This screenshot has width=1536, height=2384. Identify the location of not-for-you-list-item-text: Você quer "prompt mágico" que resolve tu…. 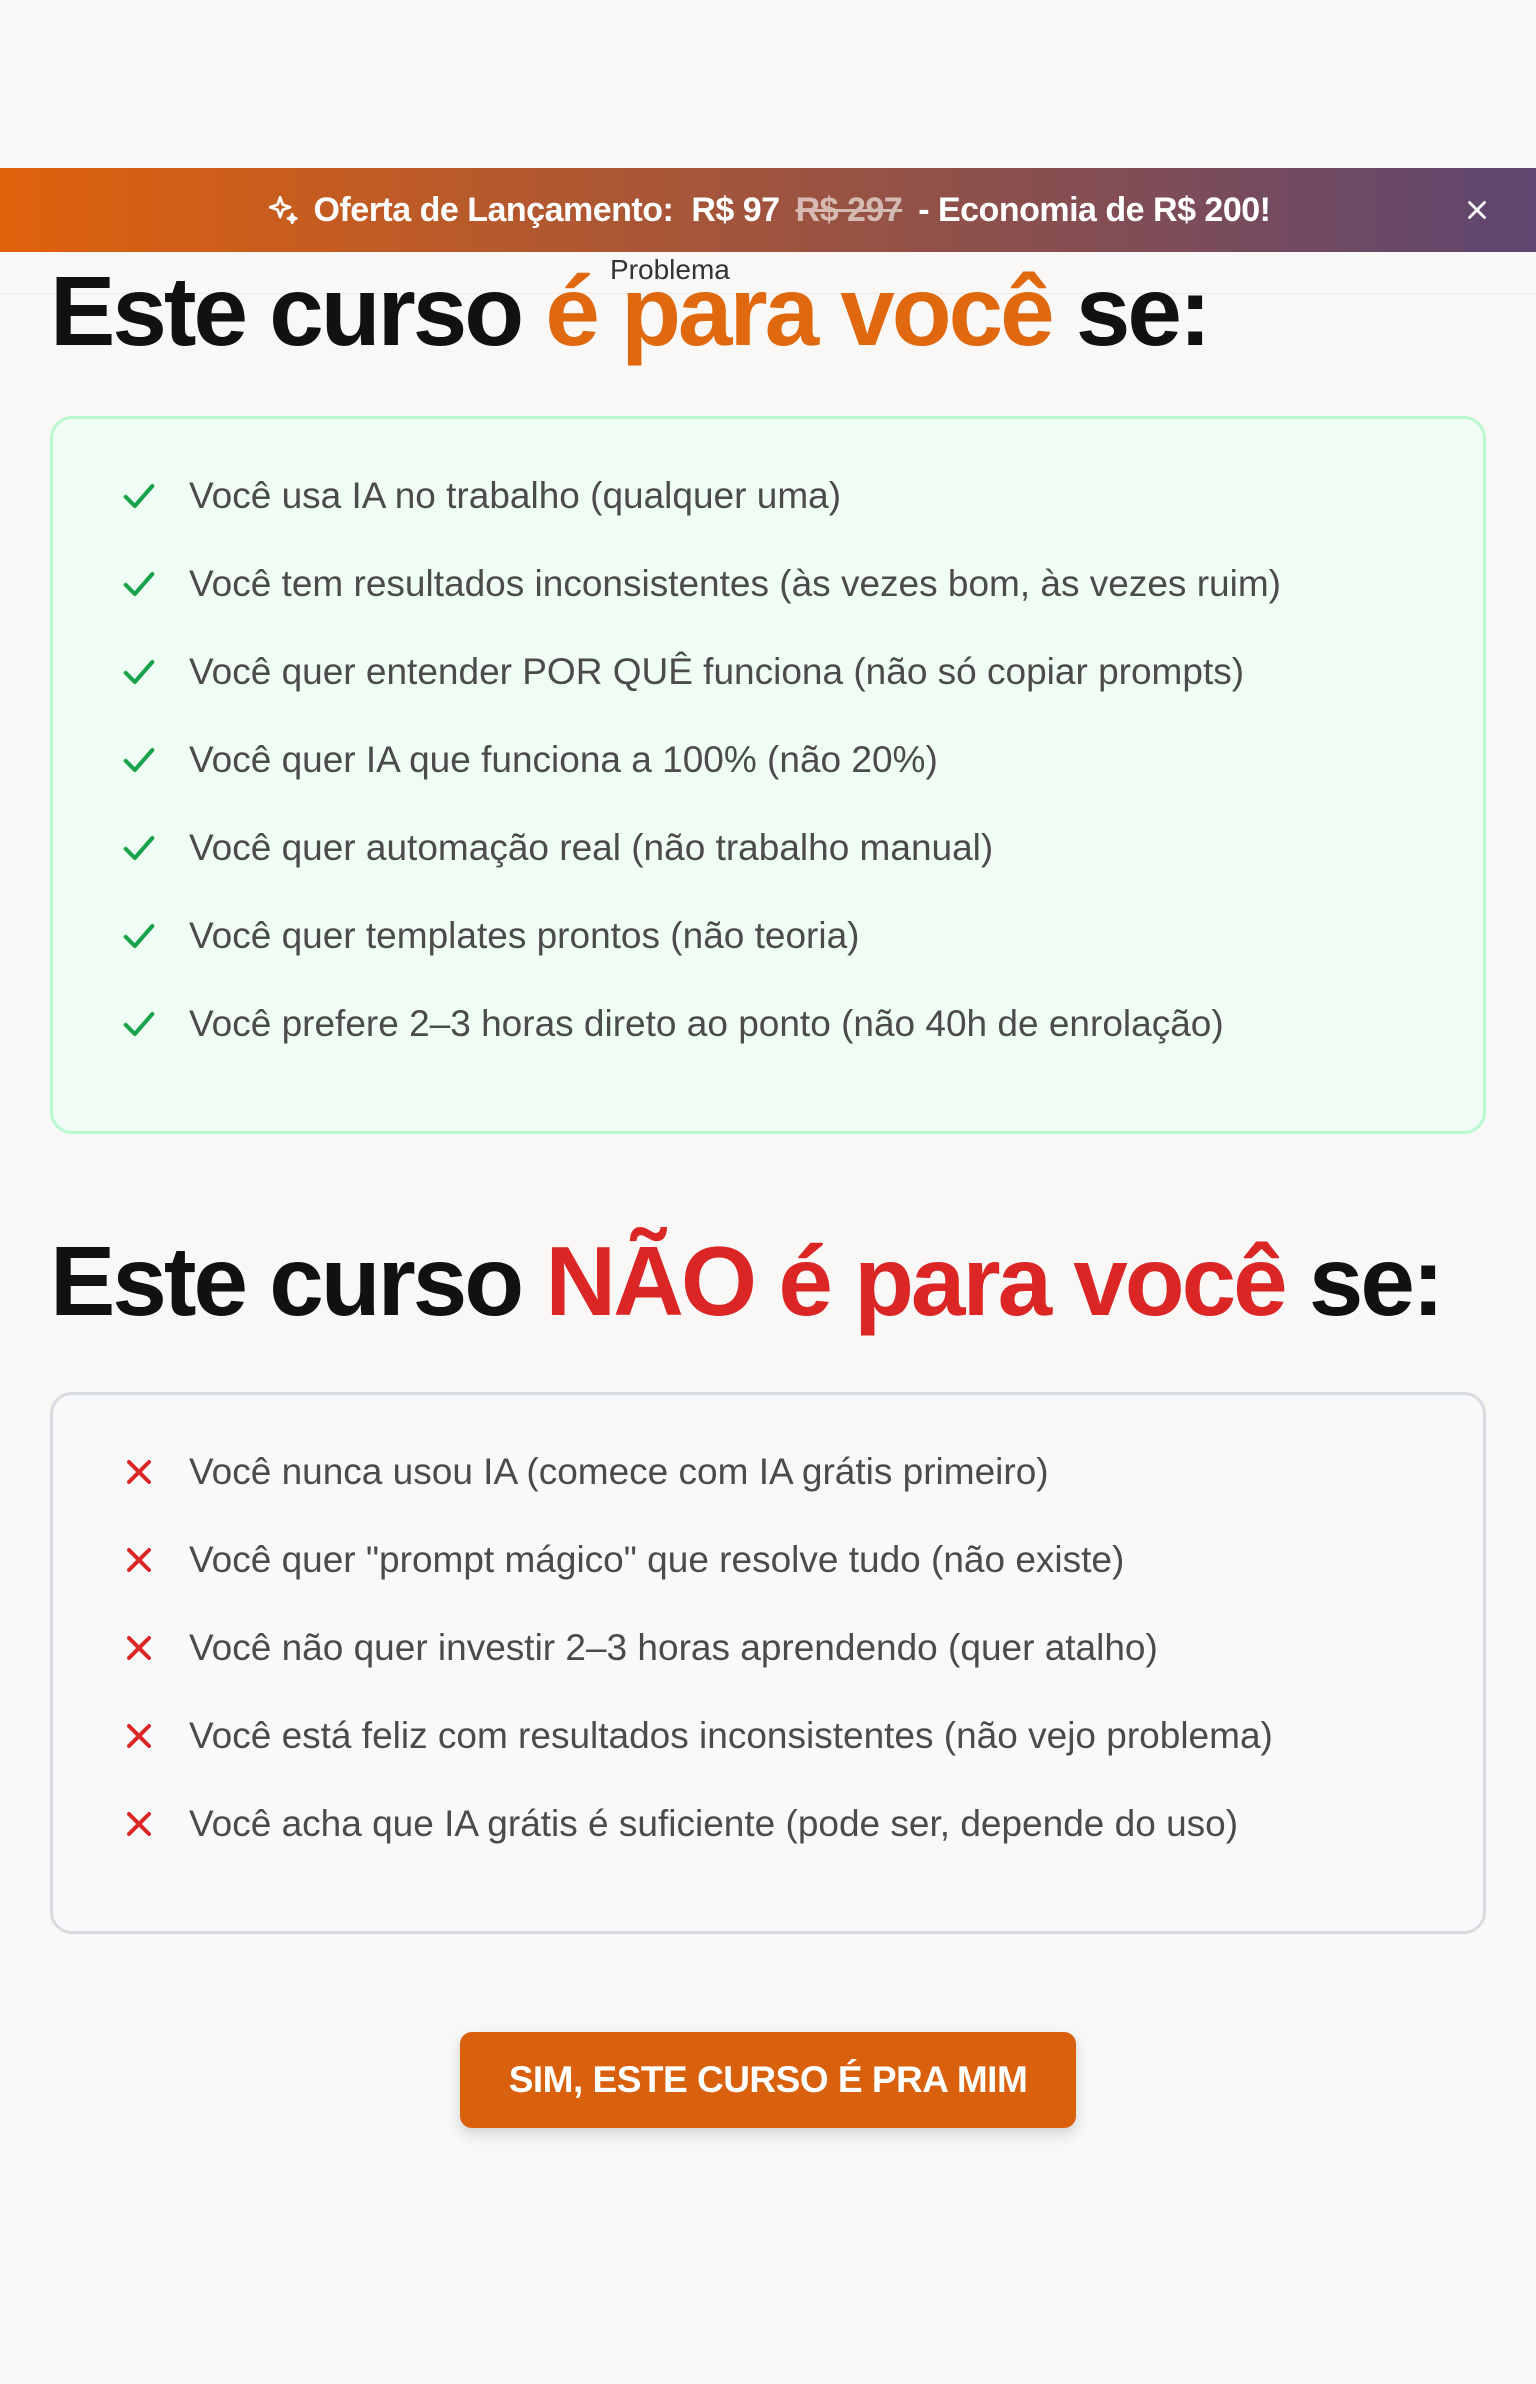
(657, 1559).